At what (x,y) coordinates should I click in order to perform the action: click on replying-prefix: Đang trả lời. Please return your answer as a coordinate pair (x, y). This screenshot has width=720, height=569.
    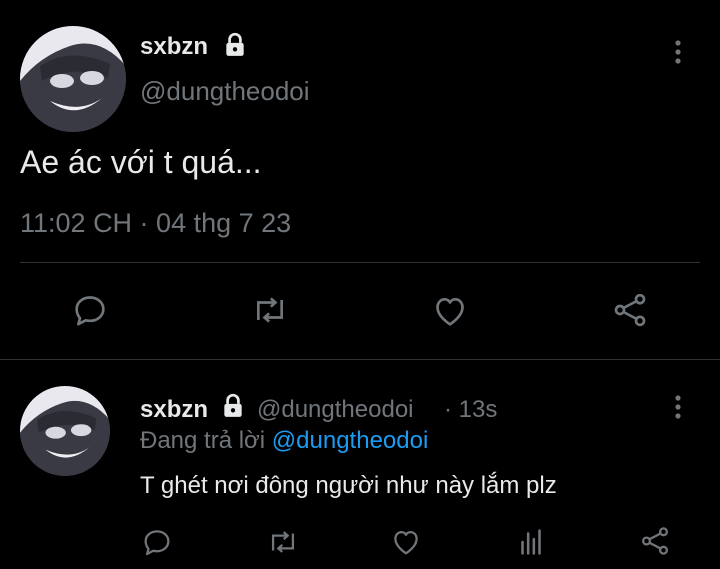
    Looking at the image, I should click on (203, 440).